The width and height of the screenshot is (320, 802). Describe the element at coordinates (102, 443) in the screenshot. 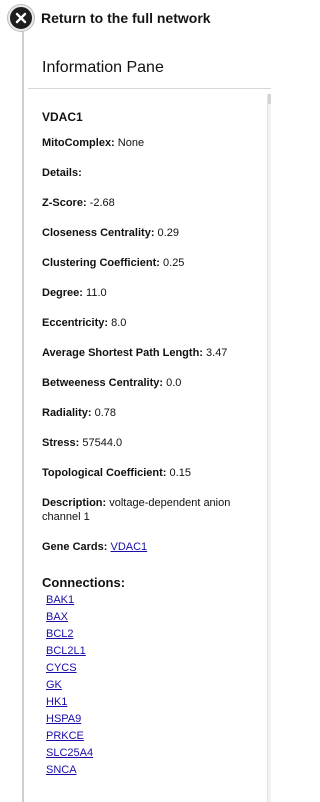

I see `field-value: 57544.0` at that location.